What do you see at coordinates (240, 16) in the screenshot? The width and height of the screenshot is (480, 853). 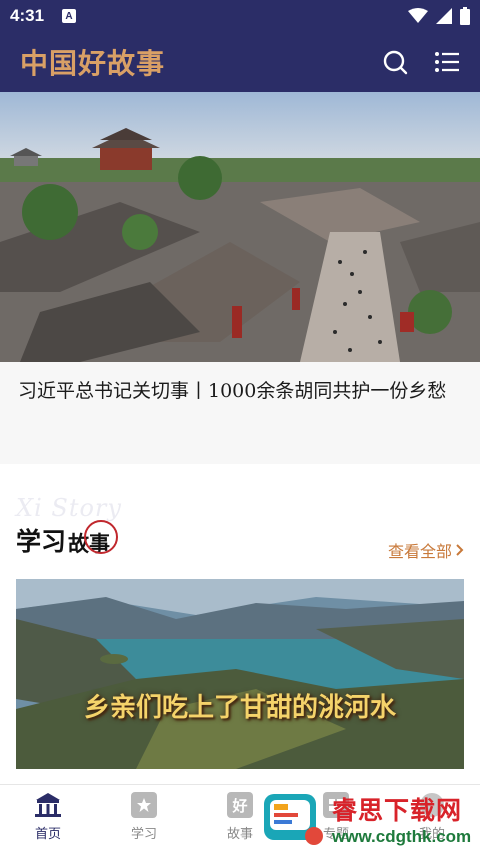 I see `status-bar: 4:31 A` at bounding box center [240, 16].